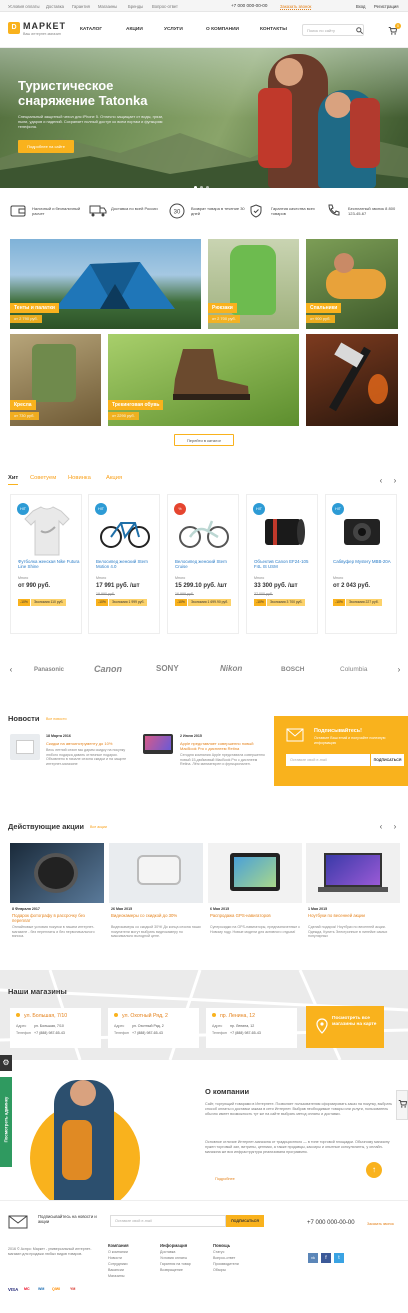 The height and width of the screenshot is (1313, 408). I want to click on news-headline: Скидки на автоинструменту до 10%, so click(89, 743).